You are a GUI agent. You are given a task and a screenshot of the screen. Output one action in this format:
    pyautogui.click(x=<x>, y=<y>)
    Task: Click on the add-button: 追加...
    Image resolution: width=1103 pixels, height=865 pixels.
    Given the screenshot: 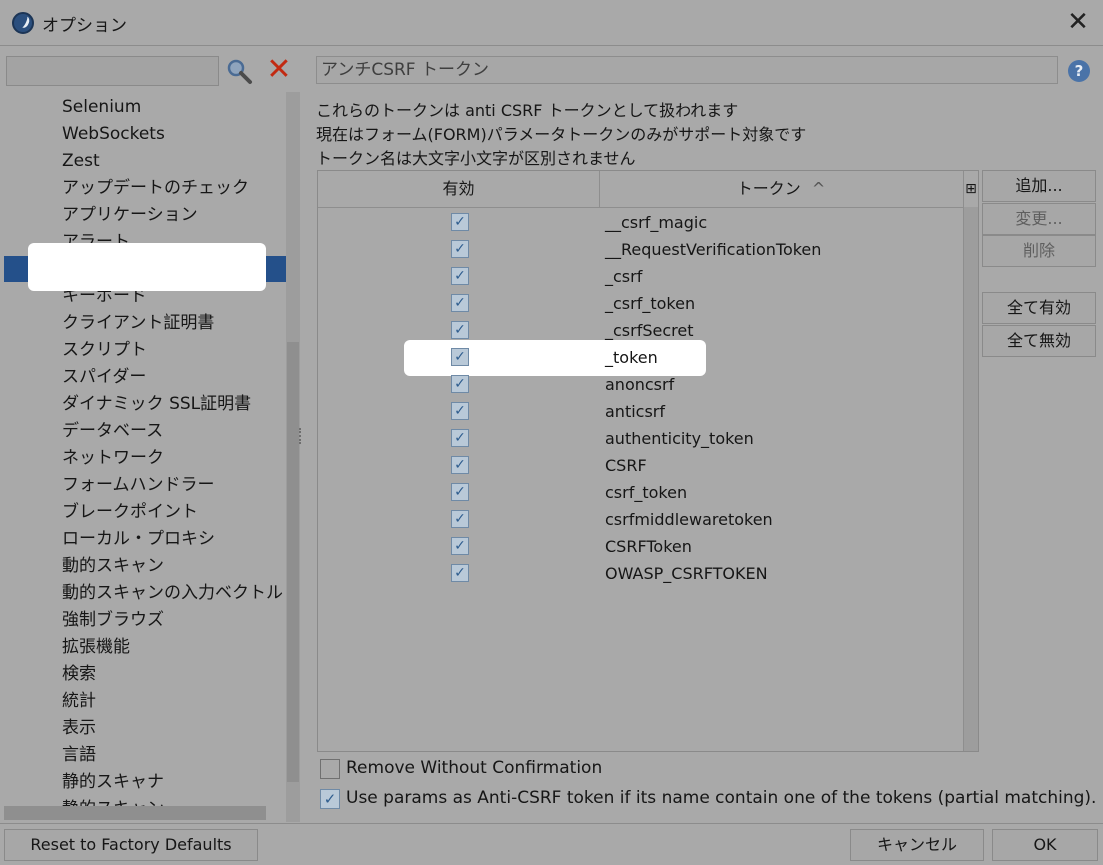 What is the action you would take?
    pyautogui.click(x=1039, y=186)
    